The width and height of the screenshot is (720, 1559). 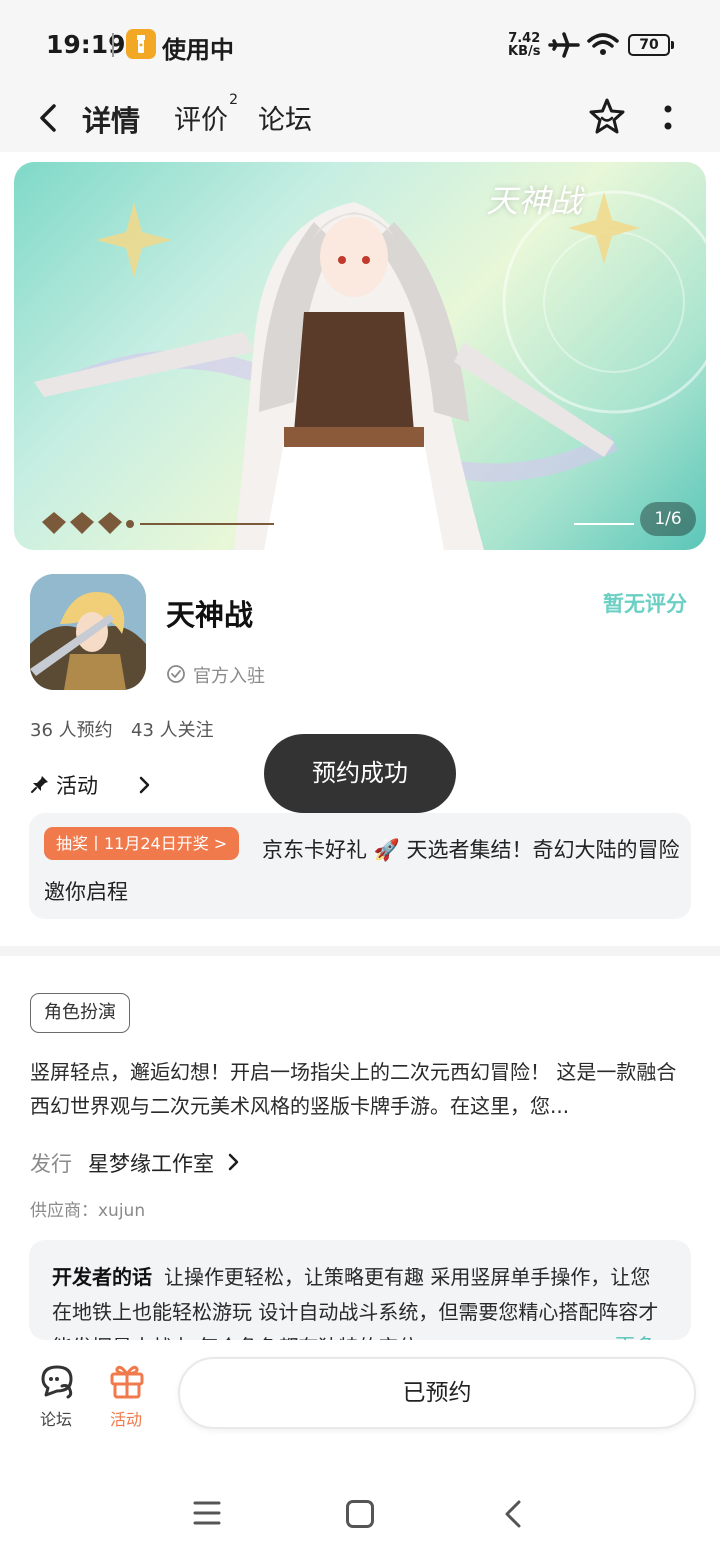 I want to click on banner-page-counter: 1/6, so click(x=668, y=519).